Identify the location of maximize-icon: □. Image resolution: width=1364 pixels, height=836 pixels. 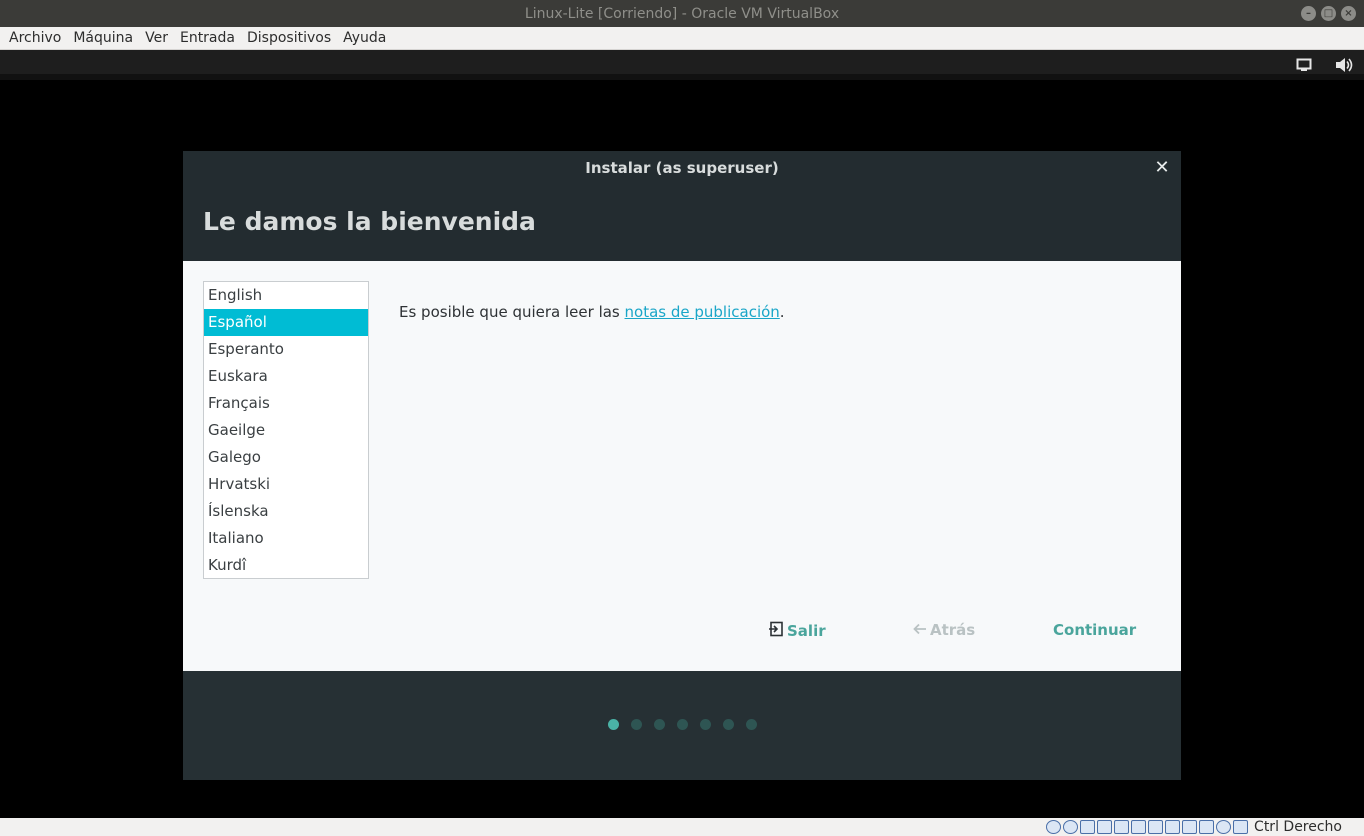
(1328, 13).